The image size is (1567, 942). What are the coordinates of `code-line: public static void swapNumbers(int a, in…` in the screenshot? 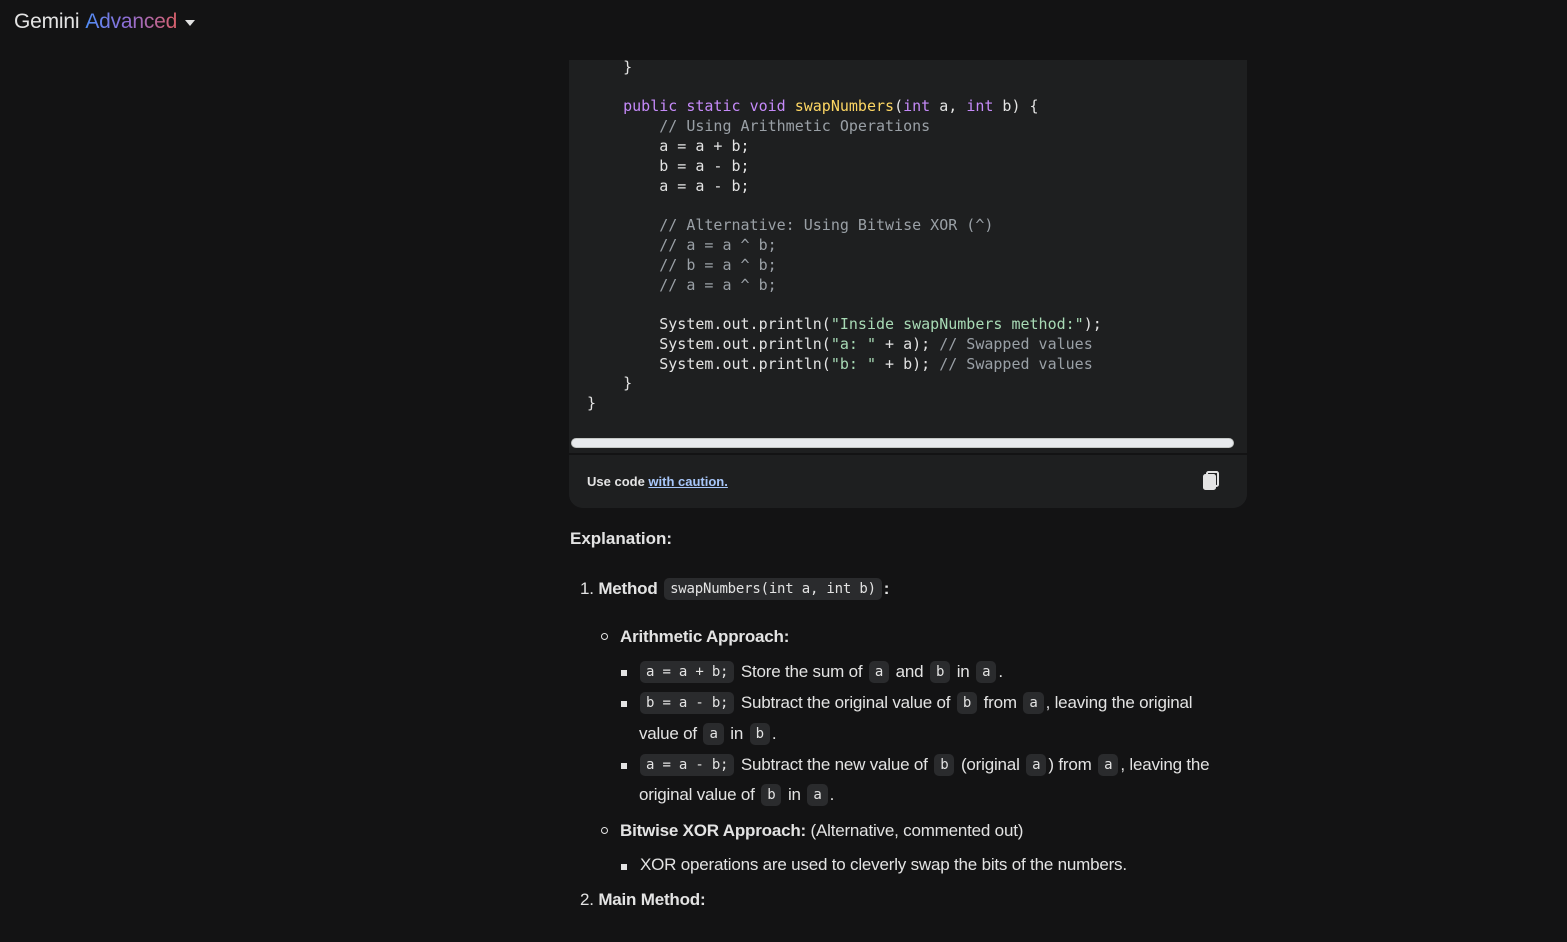 It's located at (831, 106).